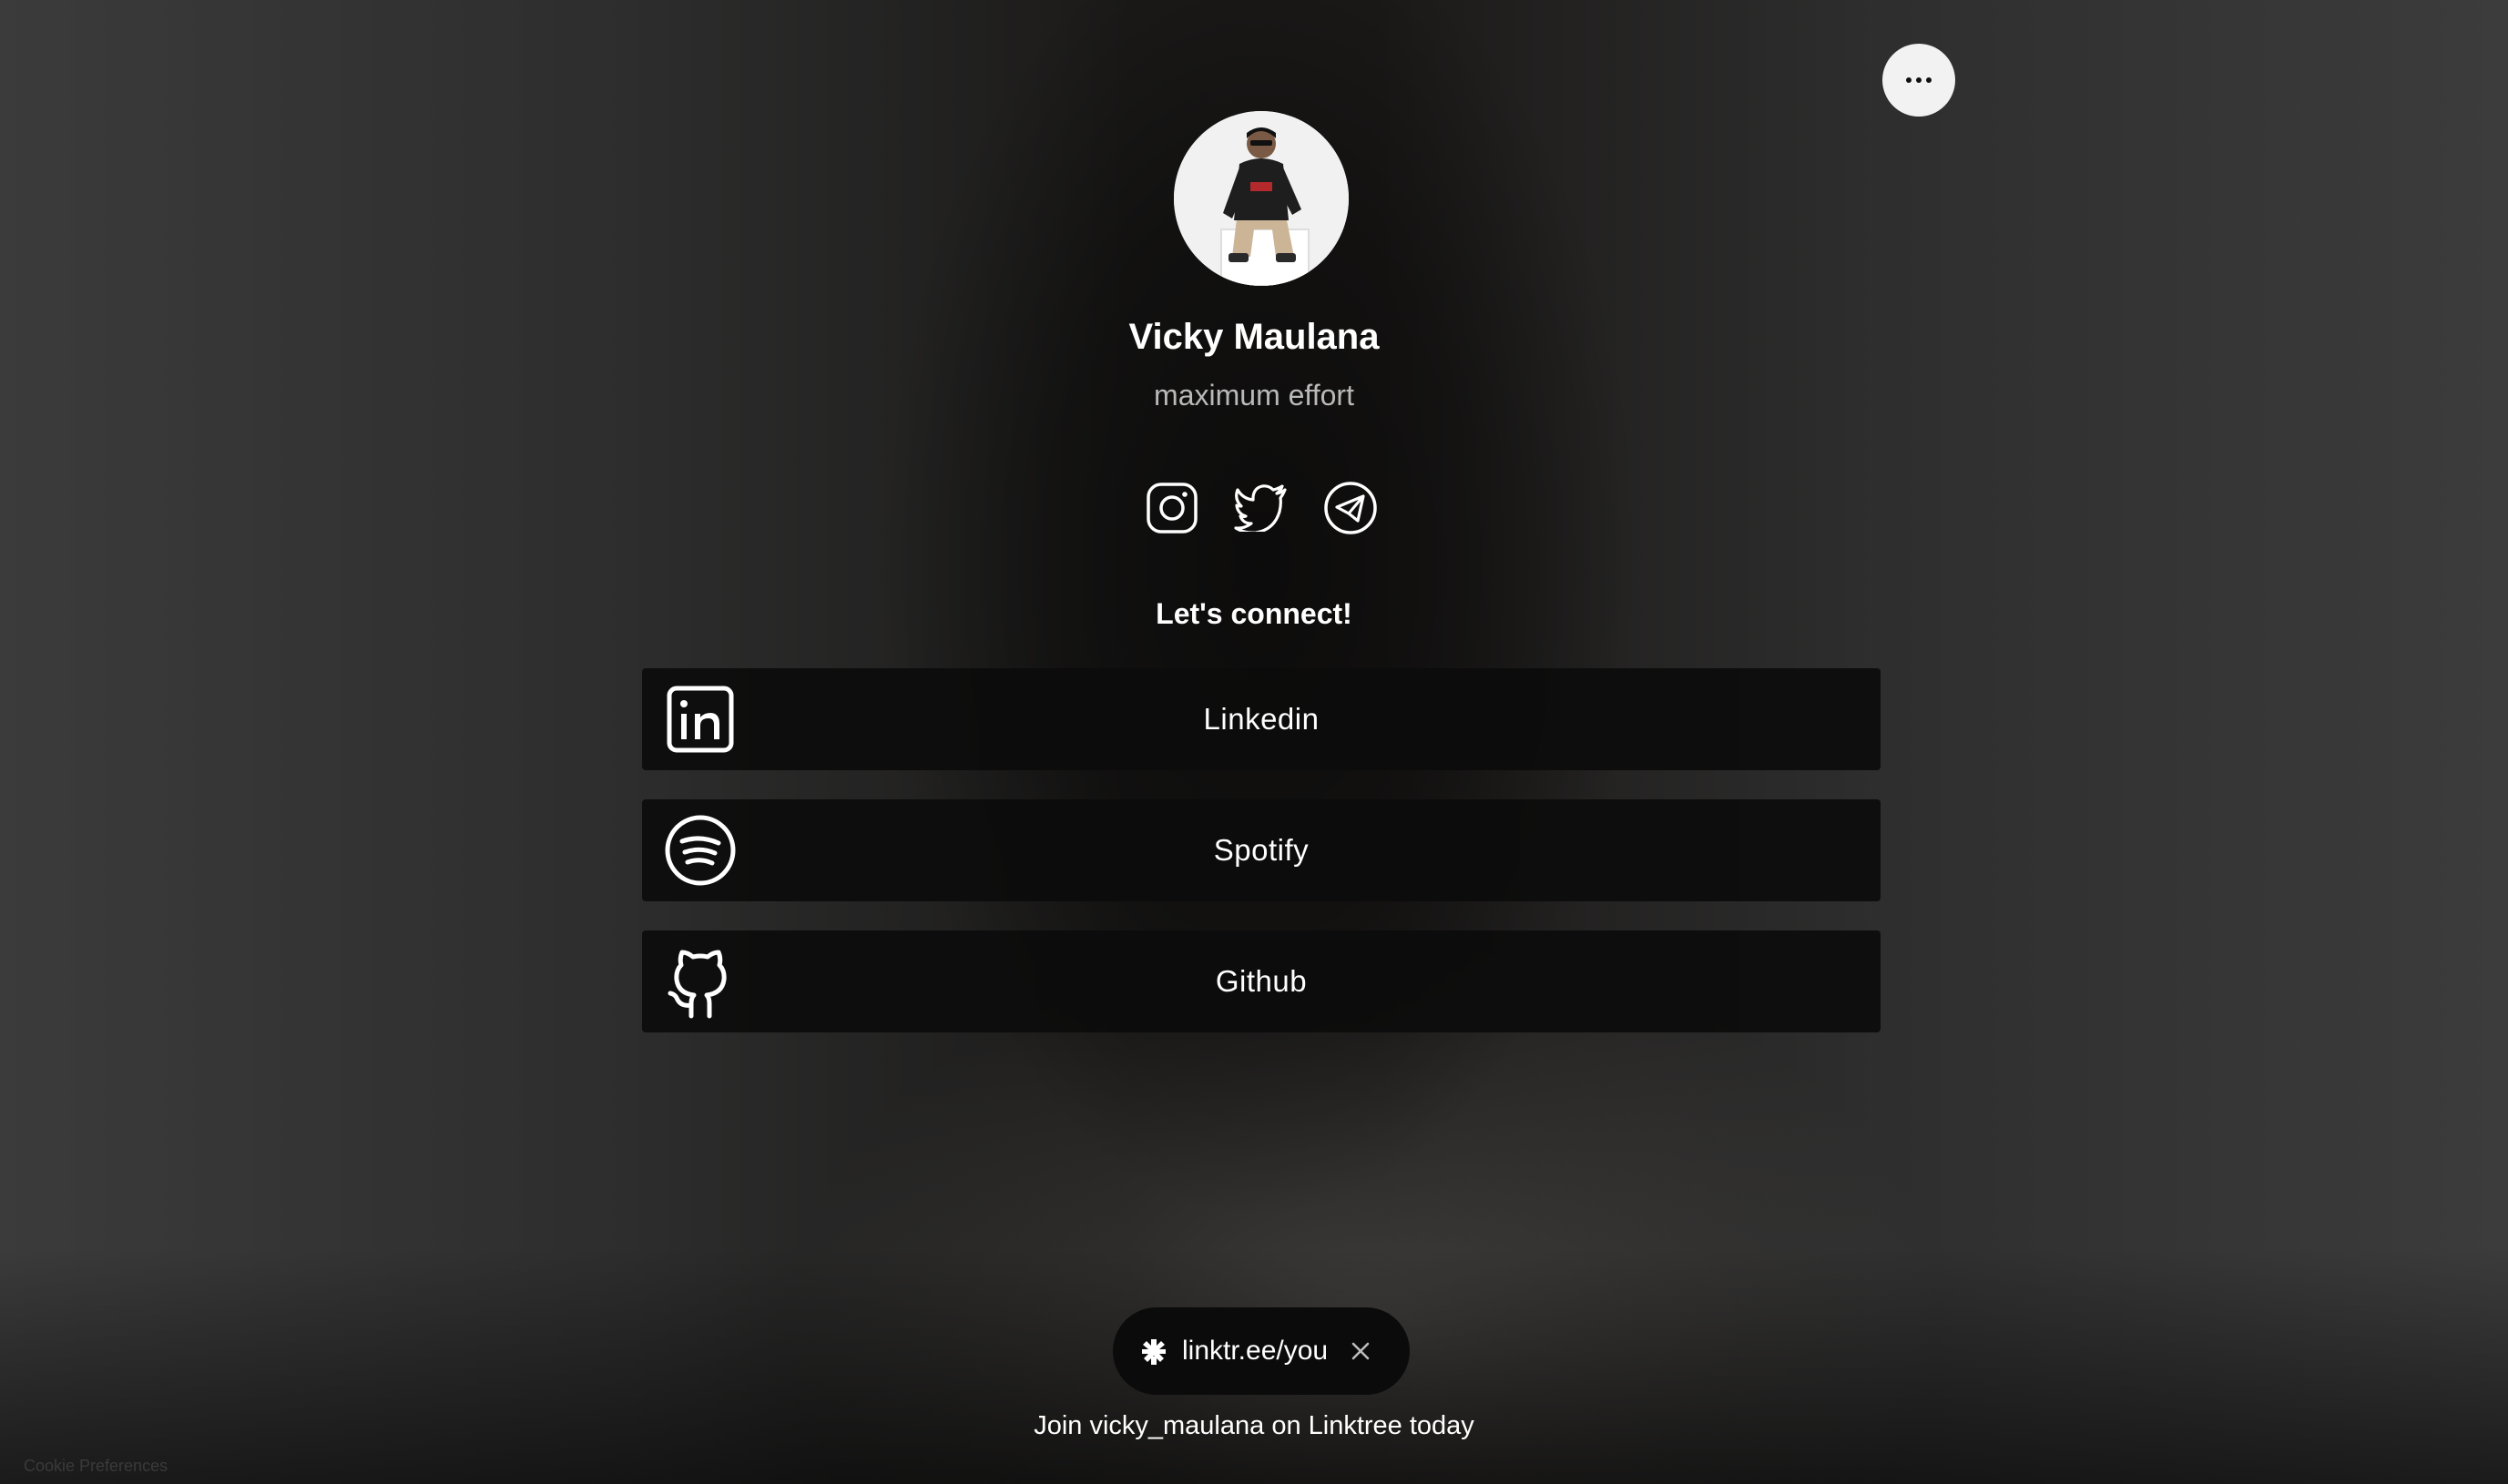 The height and width of the screenshot is (1484, 2508). I want to click on spotify-link-label: Spotify, so click(1261, 850).